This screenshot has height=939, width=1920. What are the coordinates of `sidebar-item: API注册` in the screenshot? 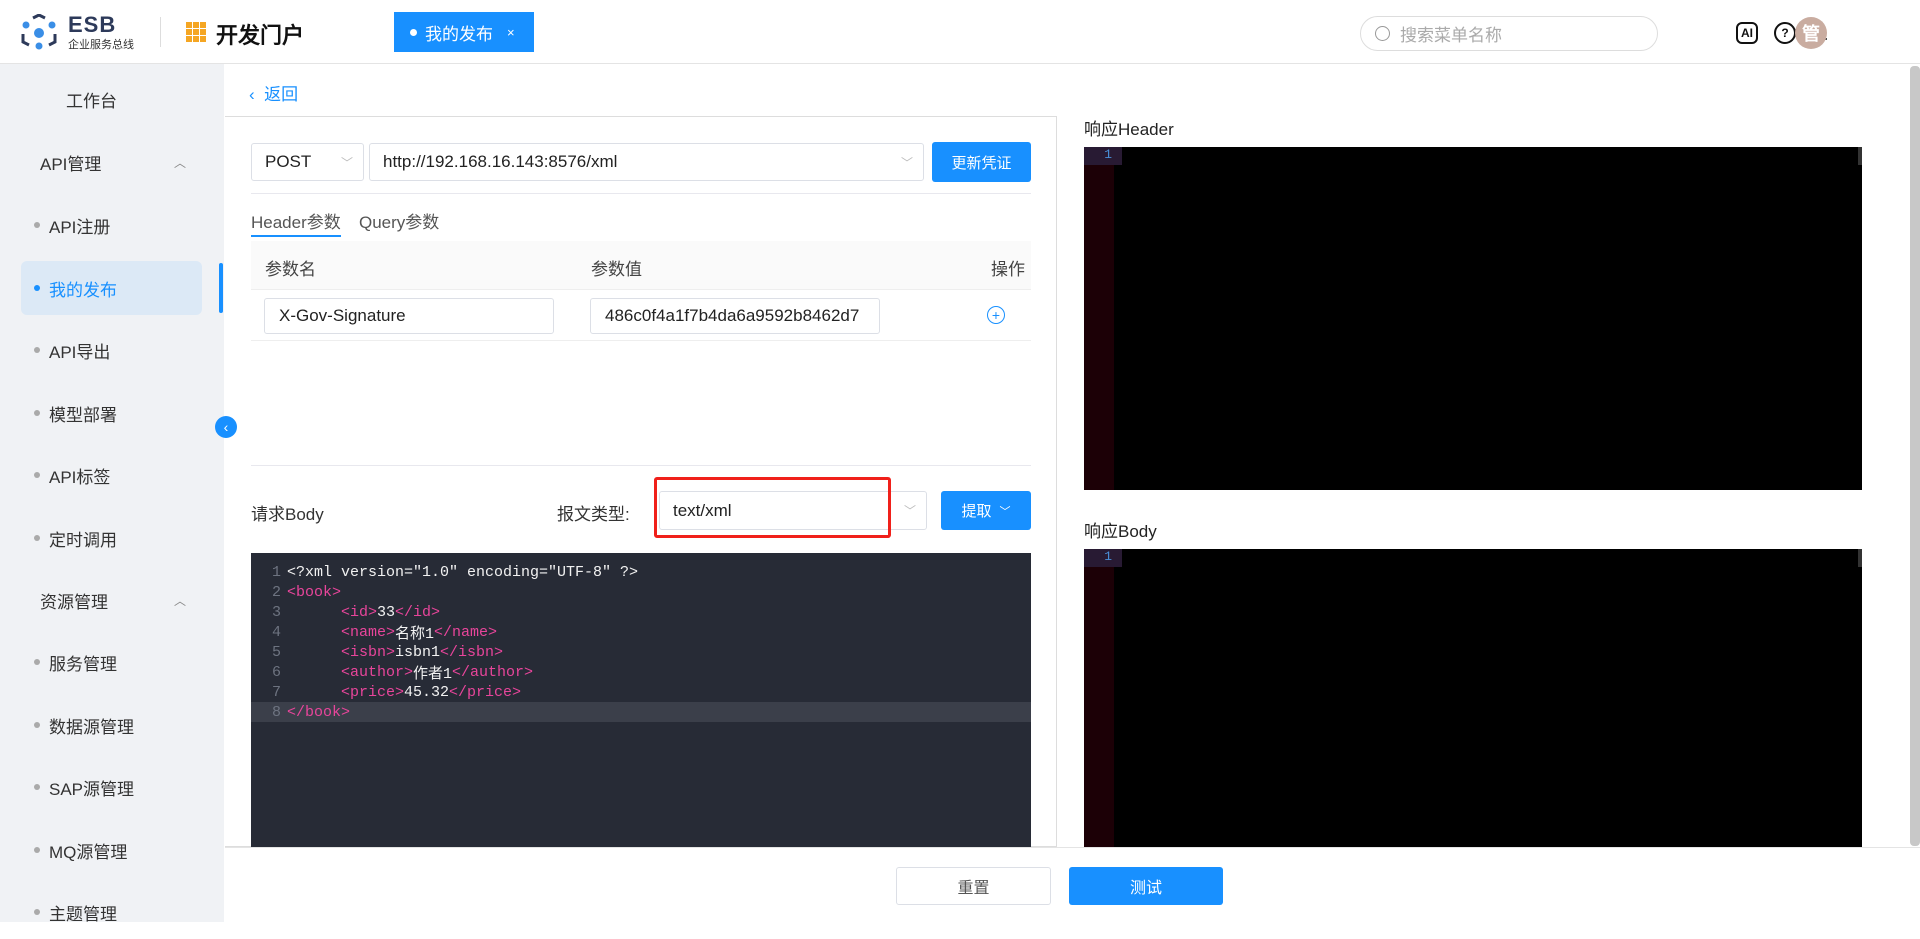 It's located at (111, 225).